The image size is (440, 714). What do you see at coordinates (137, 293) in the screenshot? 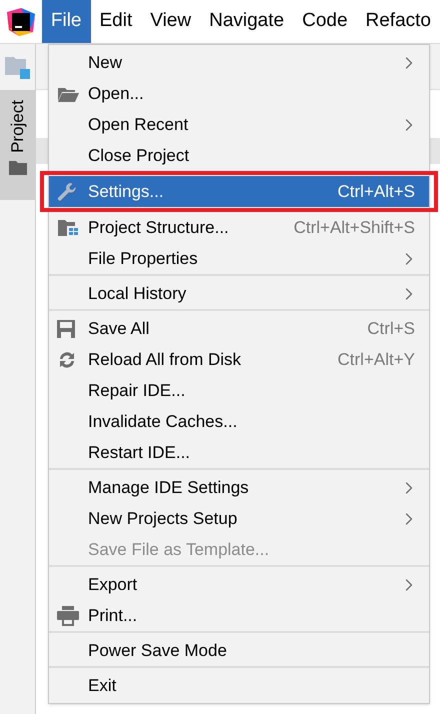
I see `menu-item-label: Local History` at bounding box center [137, 293].